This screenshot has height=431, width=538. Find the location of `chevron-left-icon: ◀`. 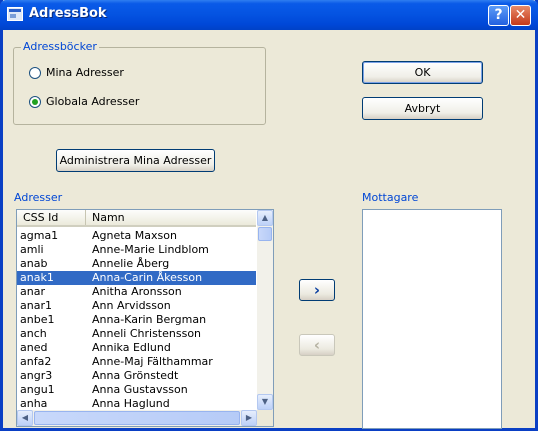

chevron-left-icon: ◀ is located at coordinates (25, 417).